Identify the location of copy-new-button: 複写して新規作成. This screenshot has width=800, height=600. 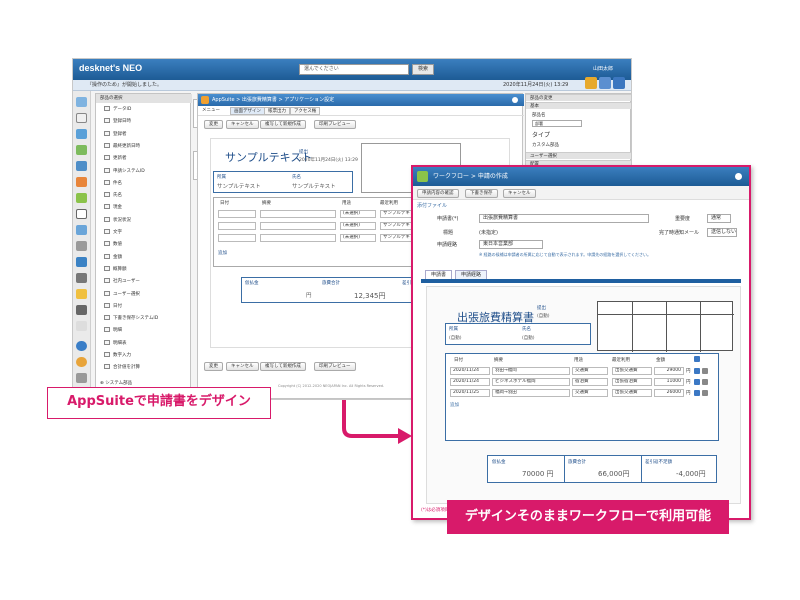
(283, 124).